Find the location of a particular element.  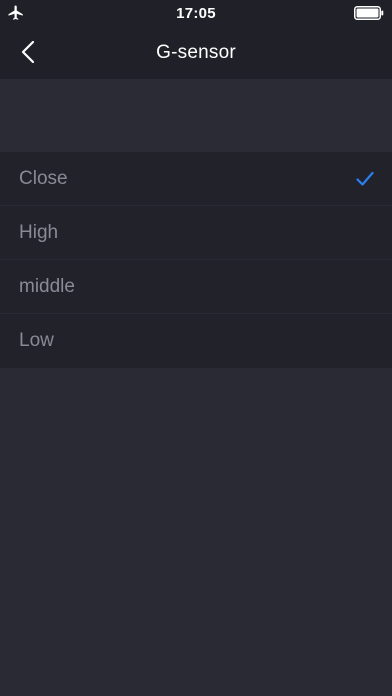

back-button is located at coordinates (28, 52).